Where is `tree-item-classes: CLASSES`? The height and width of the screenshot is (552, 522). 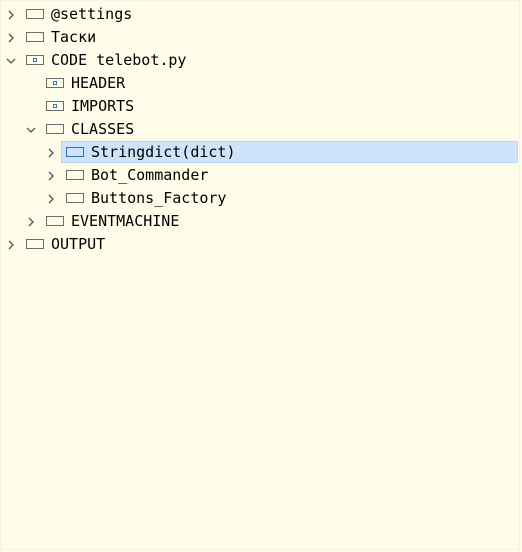 tree-item-classes: CLASSES is located at coordinates (261, 129).